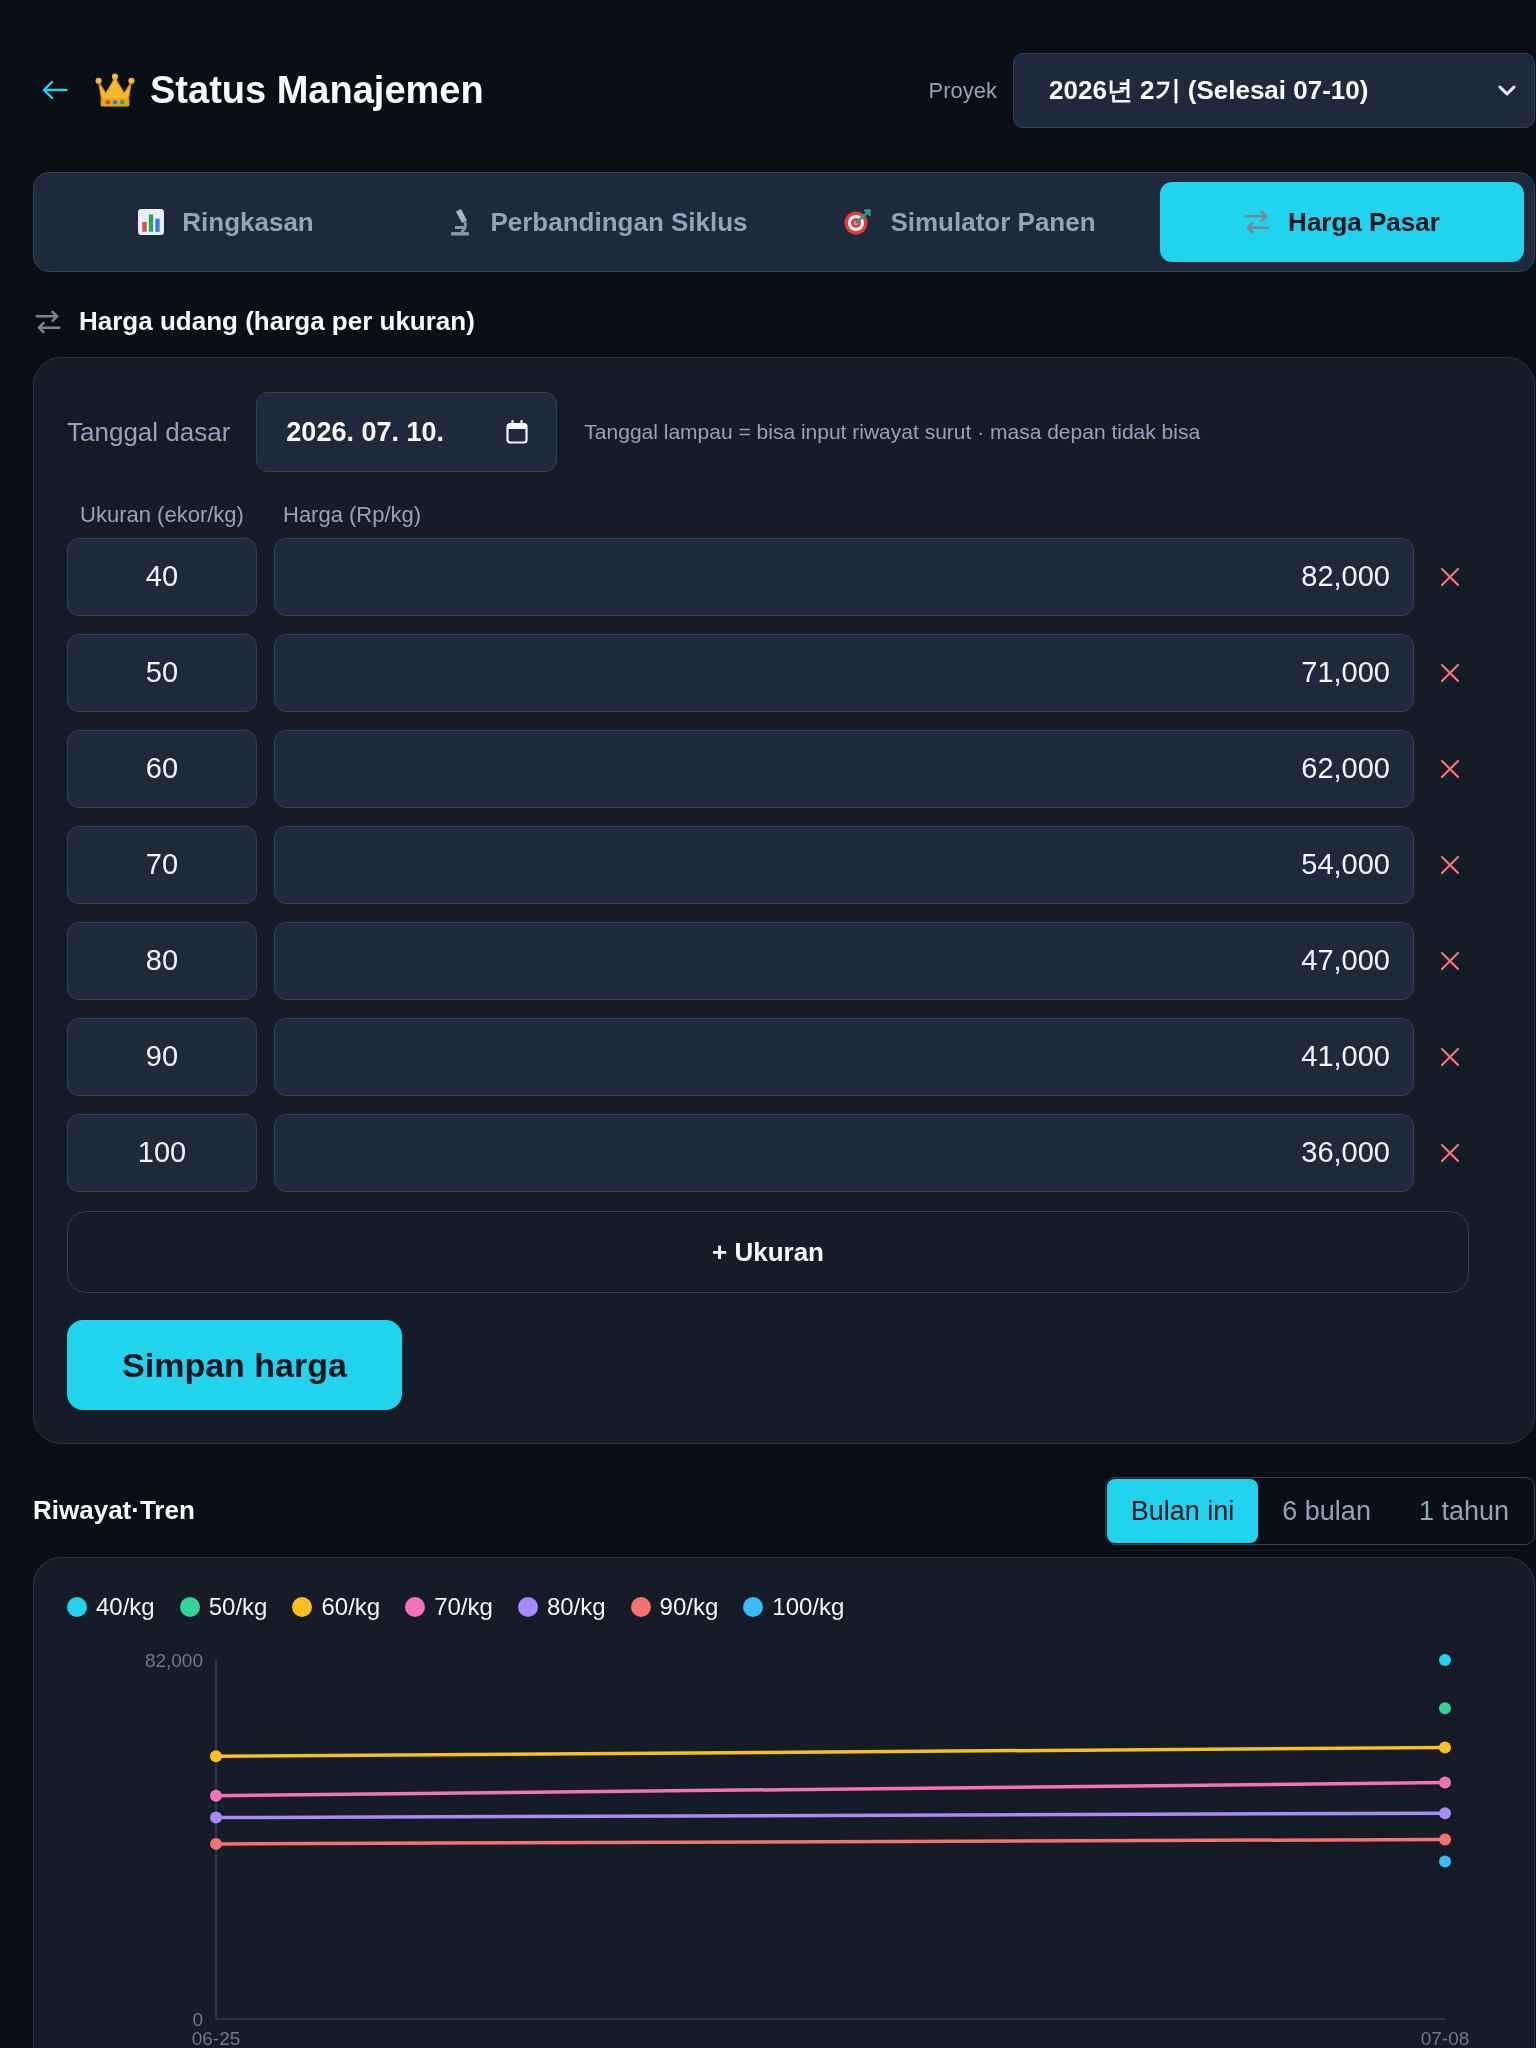  I want to click on x-tick-label: 06-25, so click(216, 2038).